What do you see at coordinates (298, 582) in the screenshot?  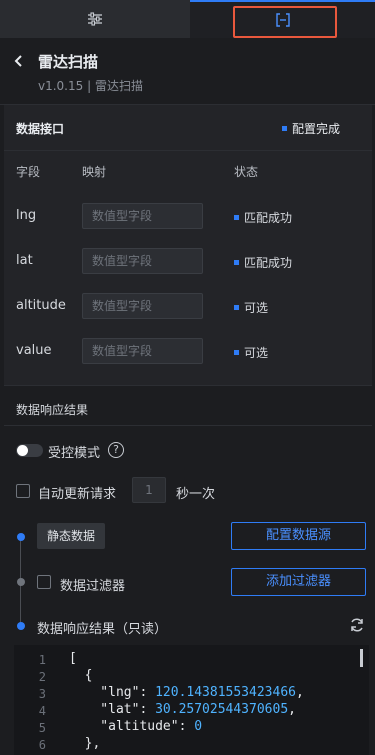 I see `add-filter-button: 添加过滤器` at bounding box center [298, 582].